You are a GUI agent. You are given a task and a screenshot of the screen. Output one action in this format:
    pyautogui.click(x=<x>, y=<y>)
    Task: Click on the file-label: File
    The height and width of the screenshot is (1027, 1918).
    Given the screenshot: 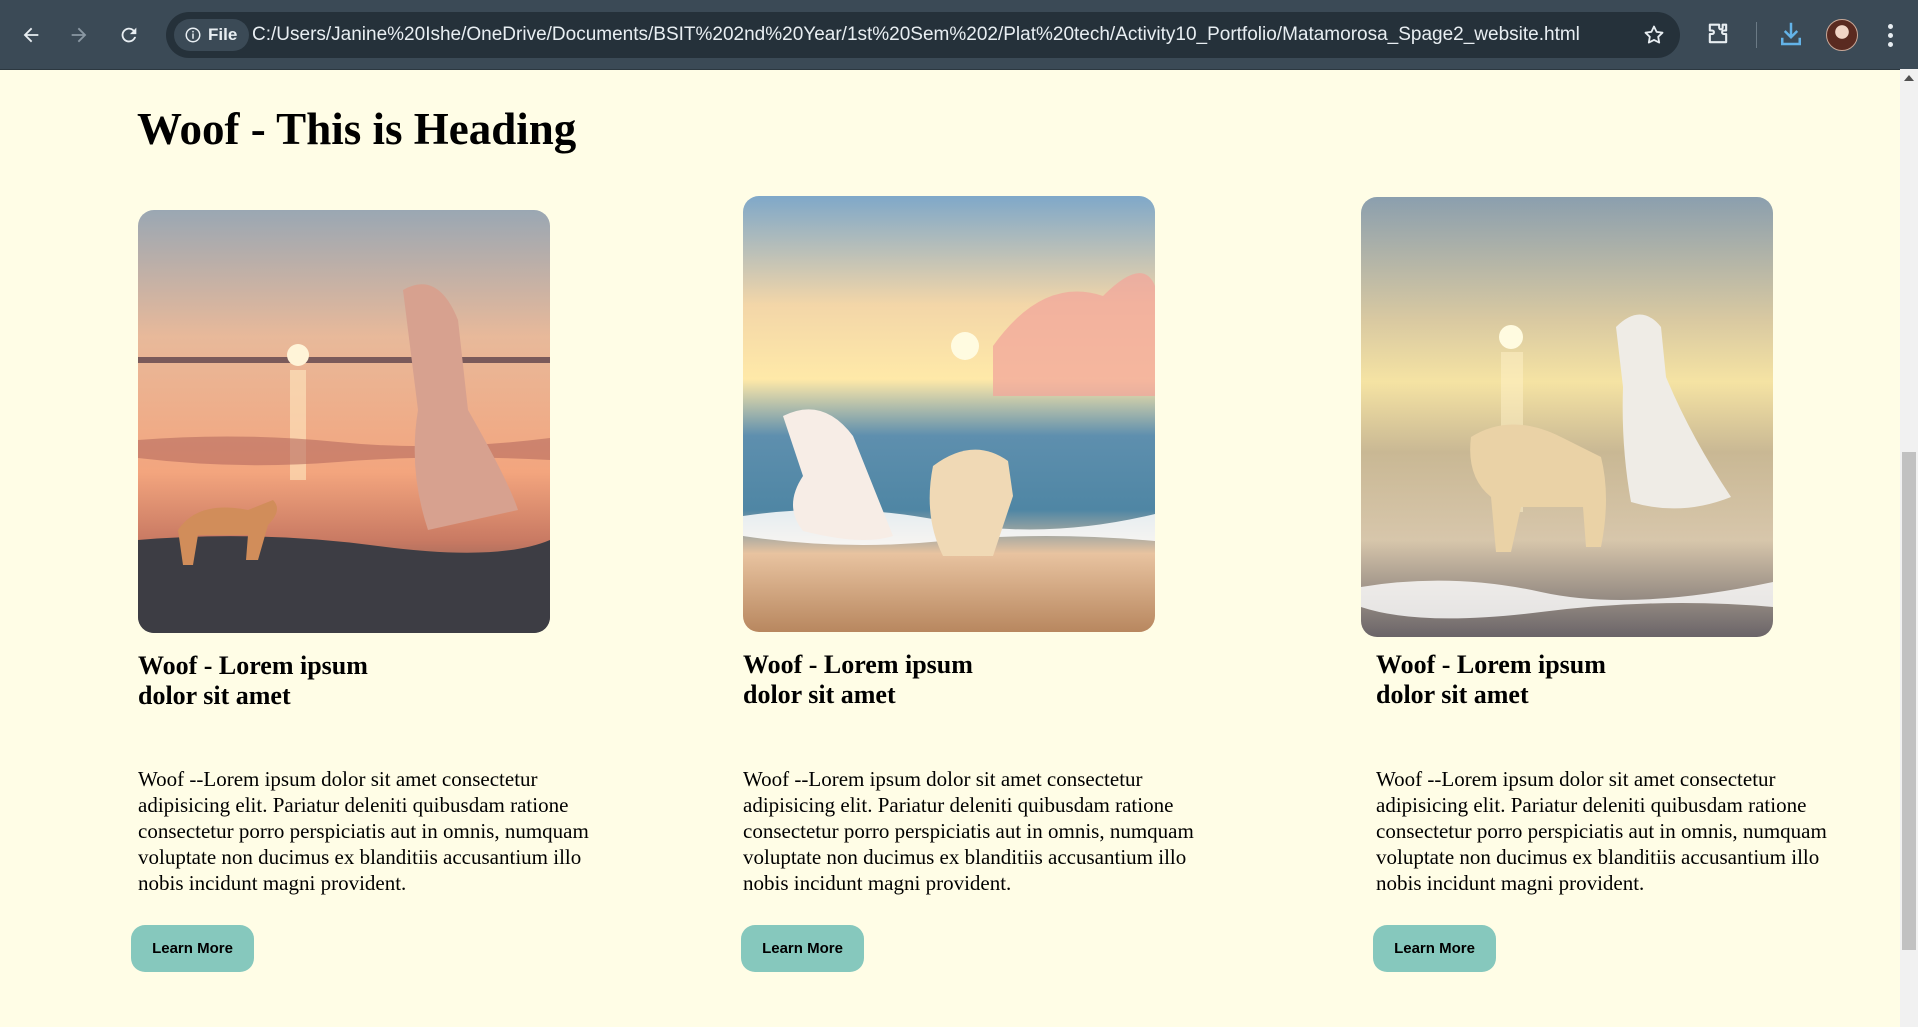 What is the action you would take?
    pyautogui.click(x=223, y=34)
    